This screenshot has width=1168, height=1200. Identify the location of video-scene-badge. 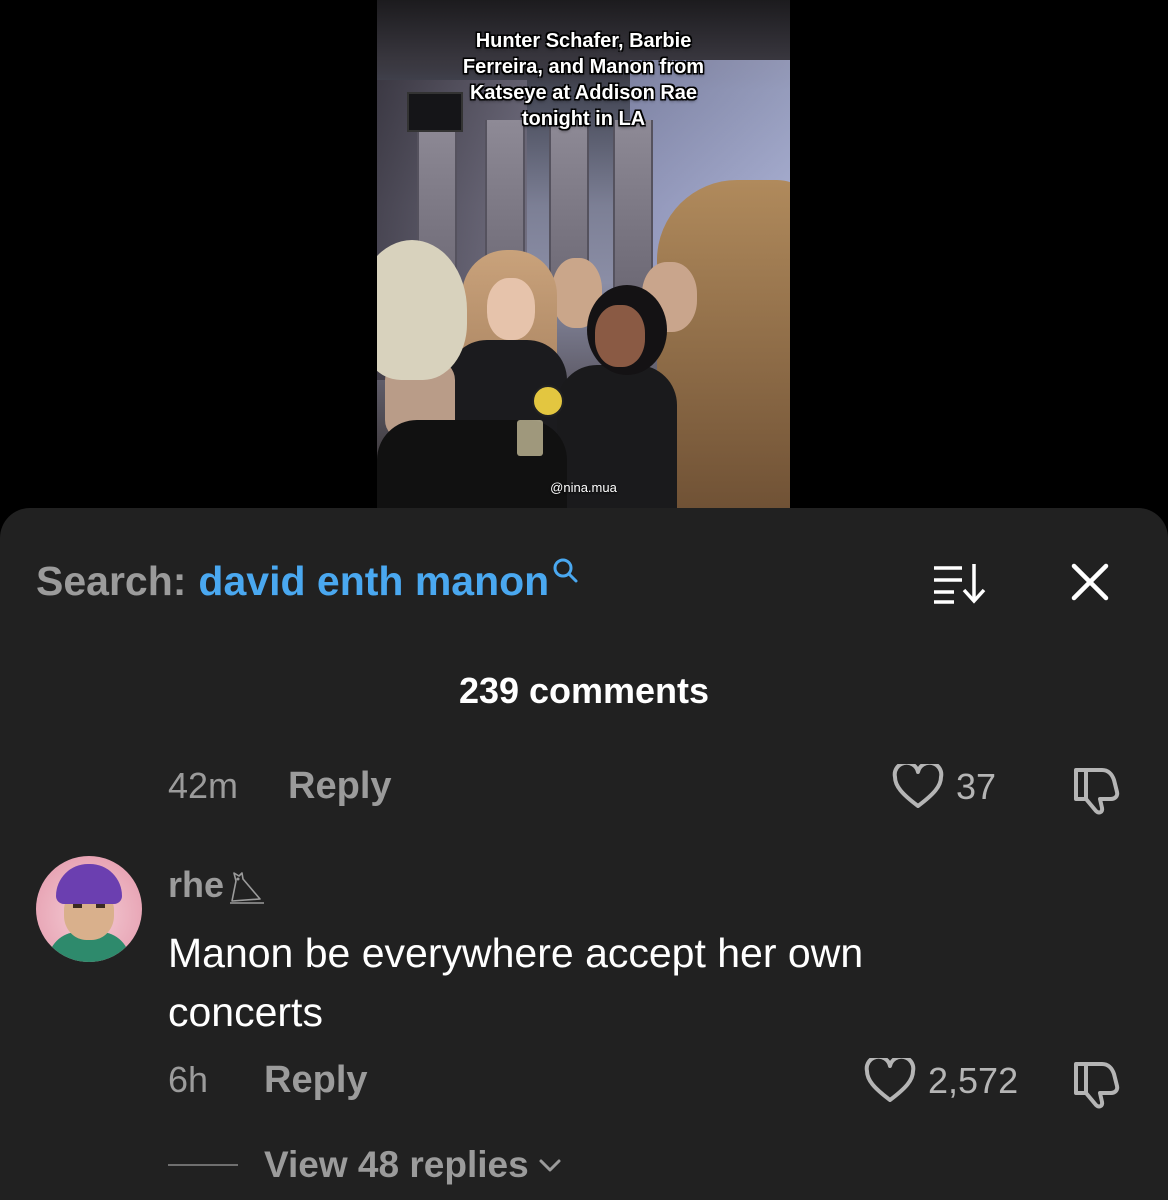
(548, 401).